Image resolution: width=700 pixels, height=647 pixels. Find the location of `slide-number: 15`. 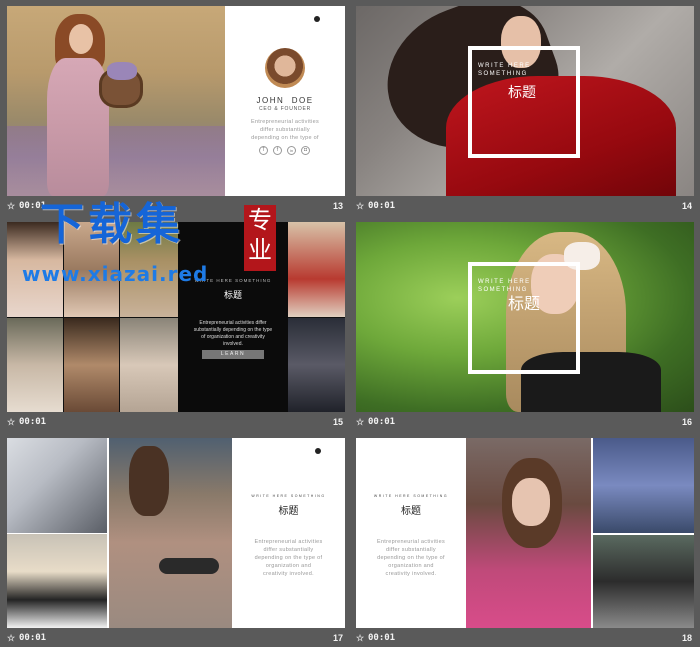

slide-number: 15 is located at coordinates (337, 422).